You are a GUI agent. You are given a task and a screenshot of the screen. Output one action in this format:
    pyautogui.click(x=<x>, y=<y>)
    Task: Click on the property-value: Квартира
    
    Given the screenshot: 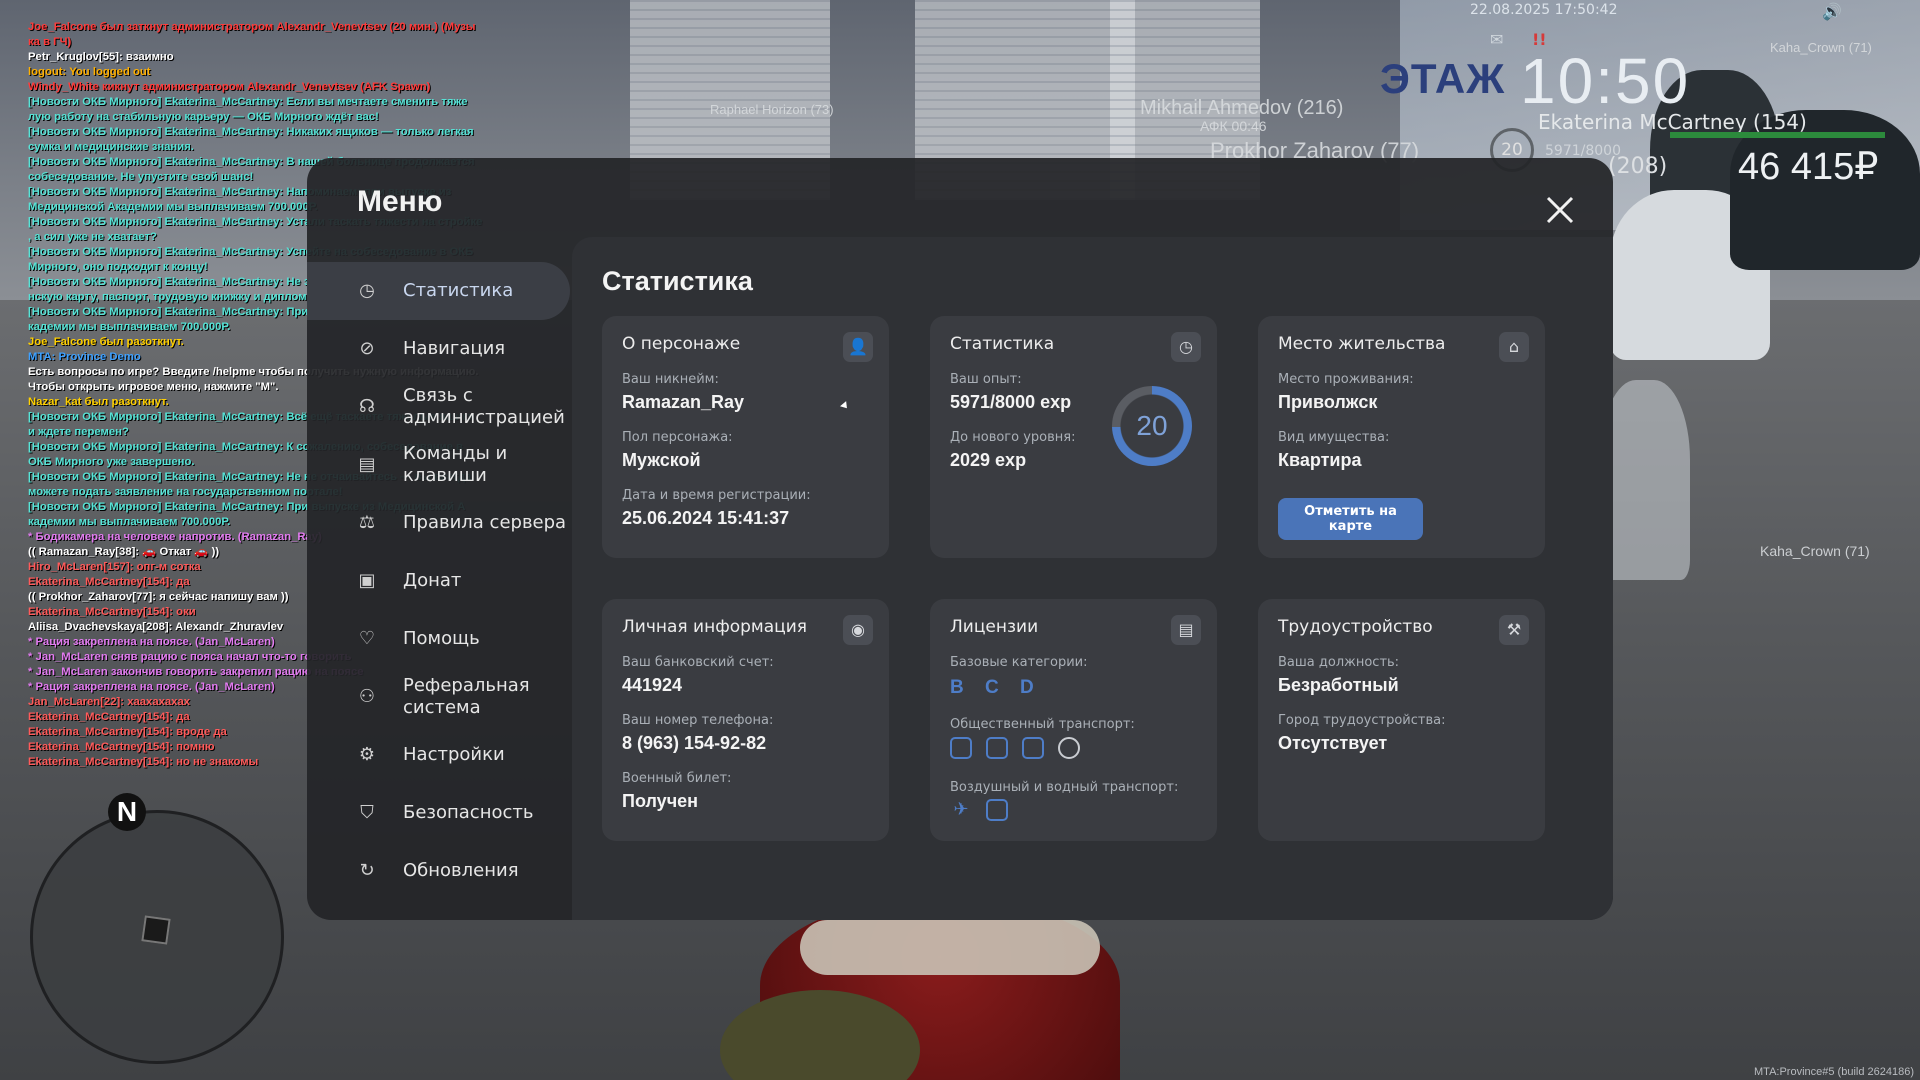 What is the action you would take?
    pyautogui.click(x=1320, y=460)
    